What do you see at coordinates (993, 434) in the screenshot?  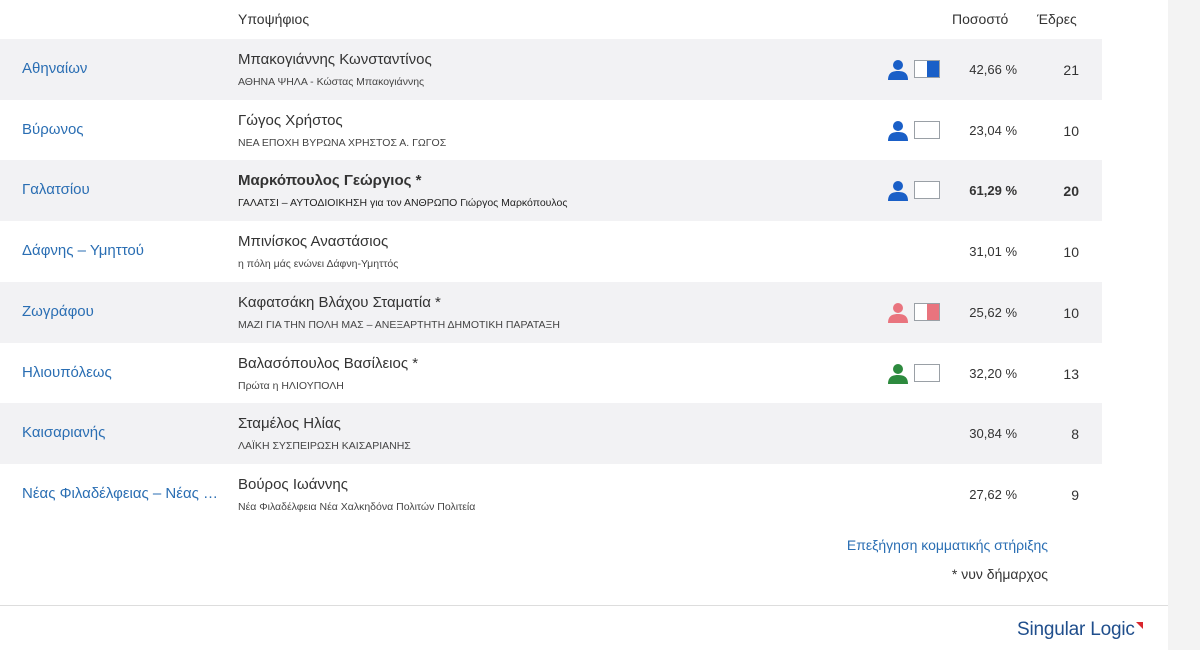 I see `percentage-value: 30,84 %` at bounding box center [993, 434].